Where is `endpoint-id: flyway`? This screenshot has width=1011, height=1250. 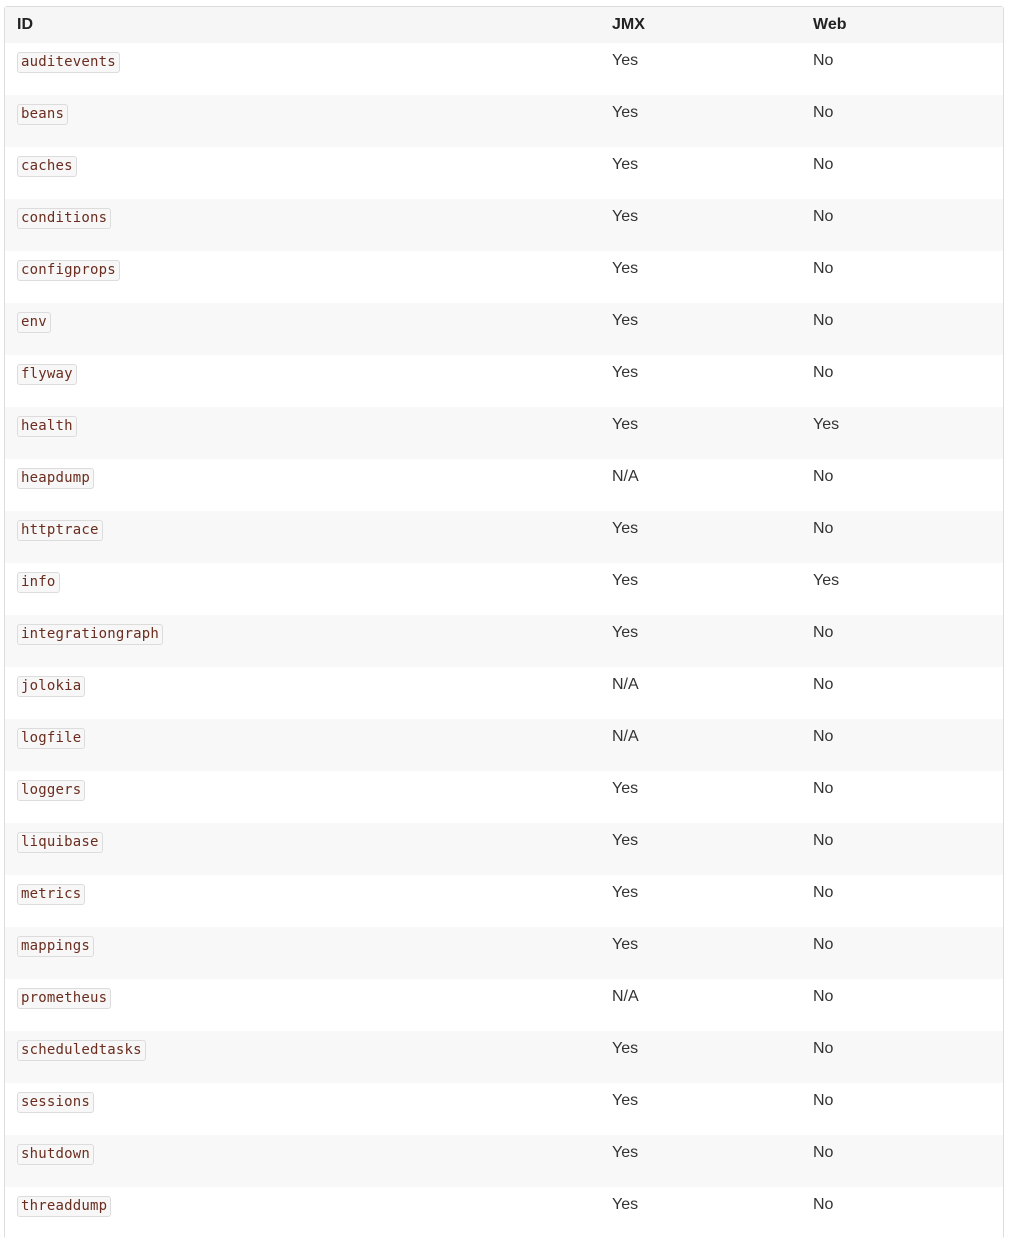
endpoint-id: flyway is located at coordinates (47, 374).